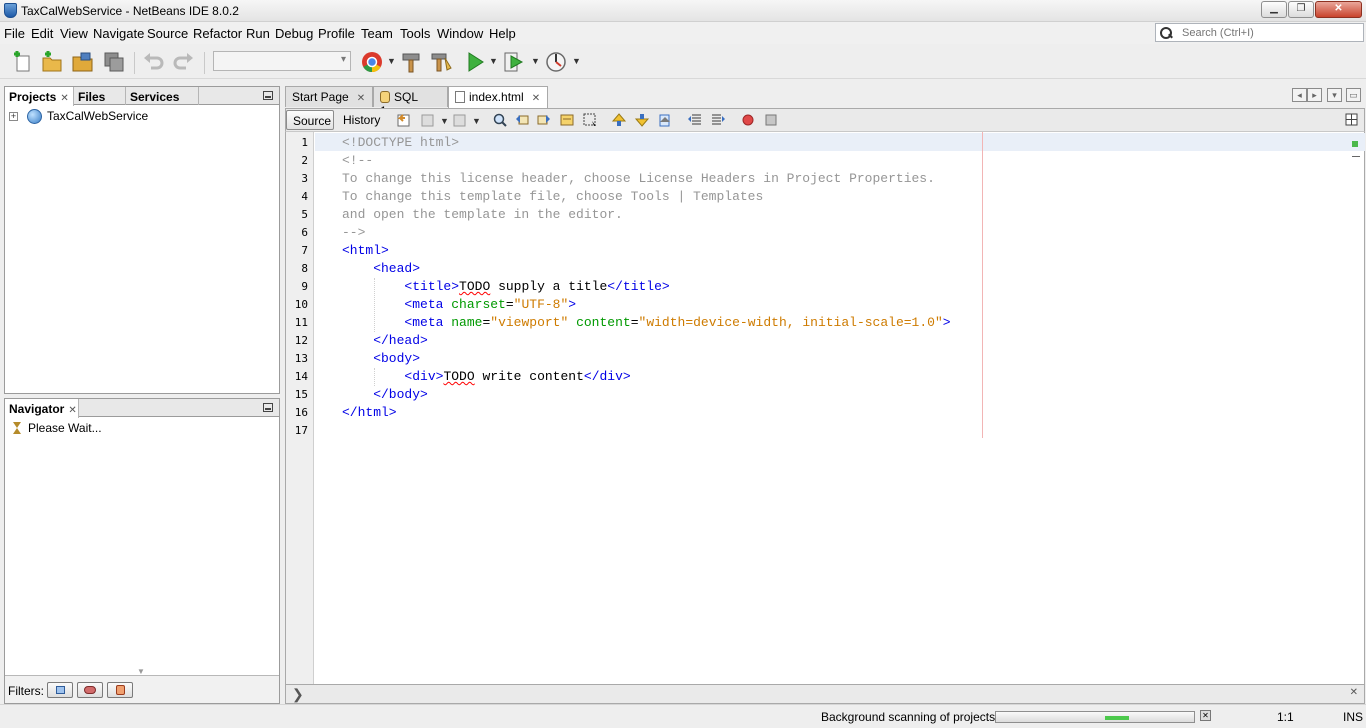 This screenshot has height=728, width=1366. Describe the element at coordinates (37, 409) in the screenshot. I see `tab-navigator-label: Navigator` at that location.